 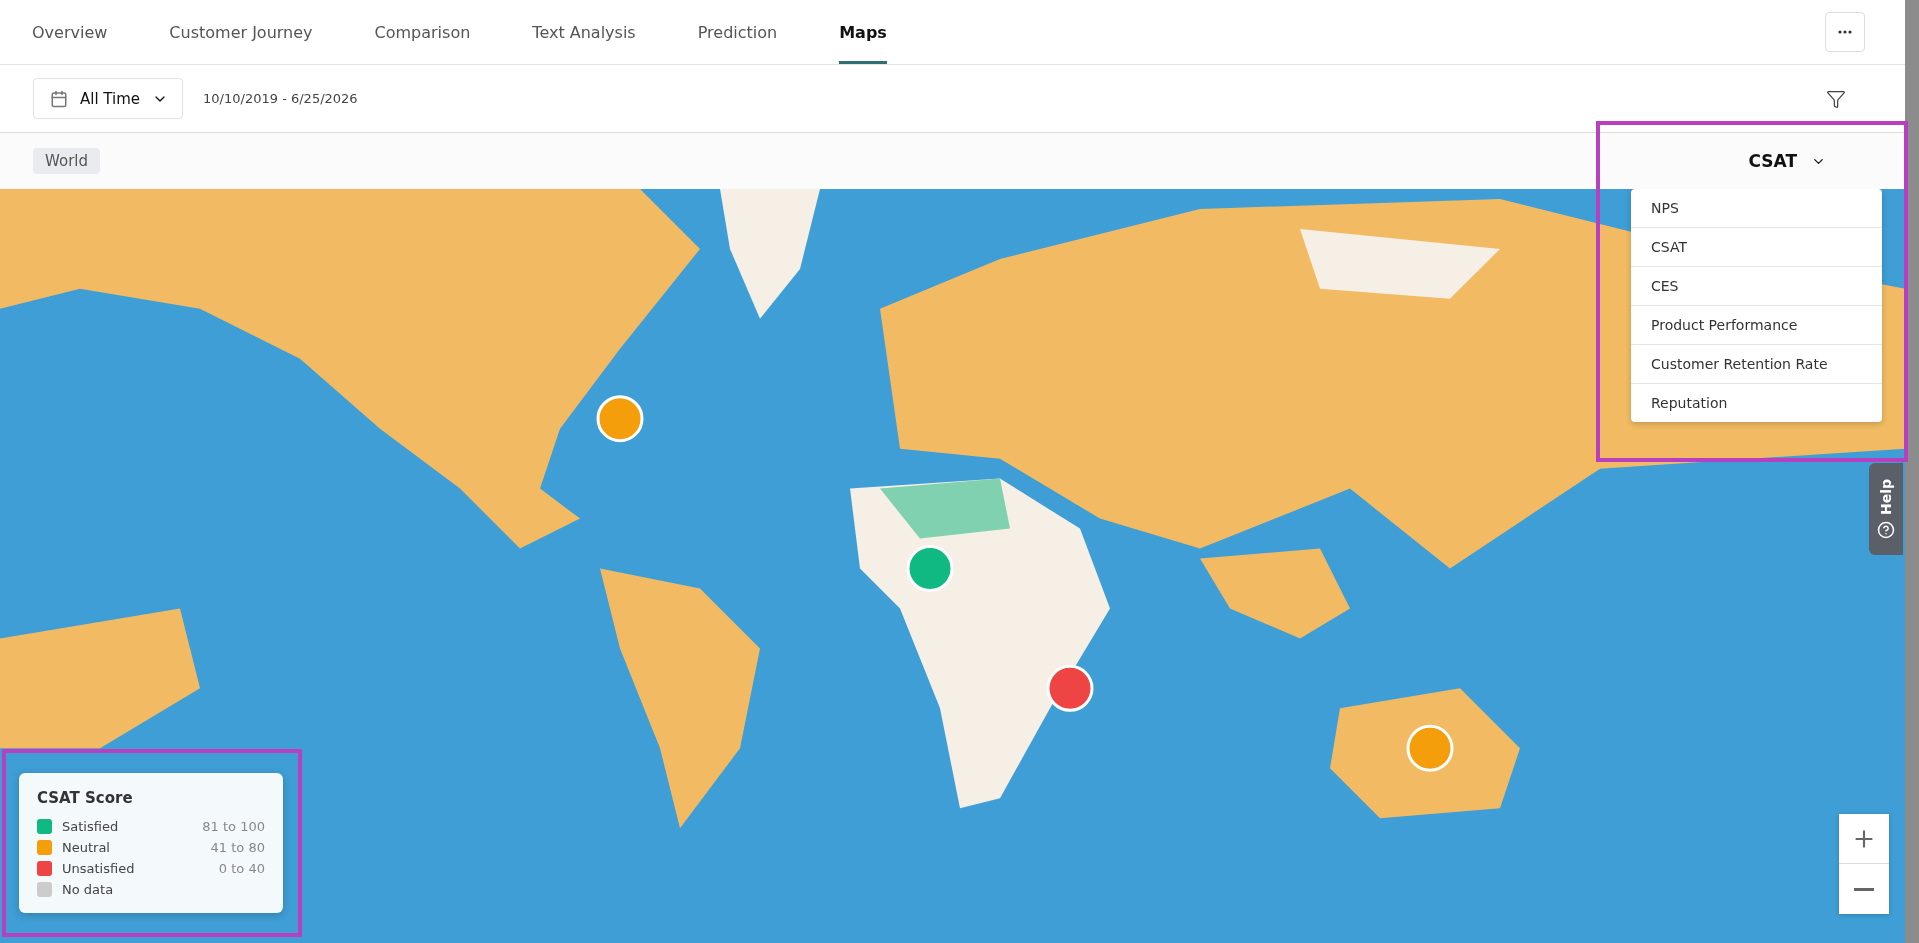 I want to click on menu-item: Product Performance, so click(x=1756, y=325).